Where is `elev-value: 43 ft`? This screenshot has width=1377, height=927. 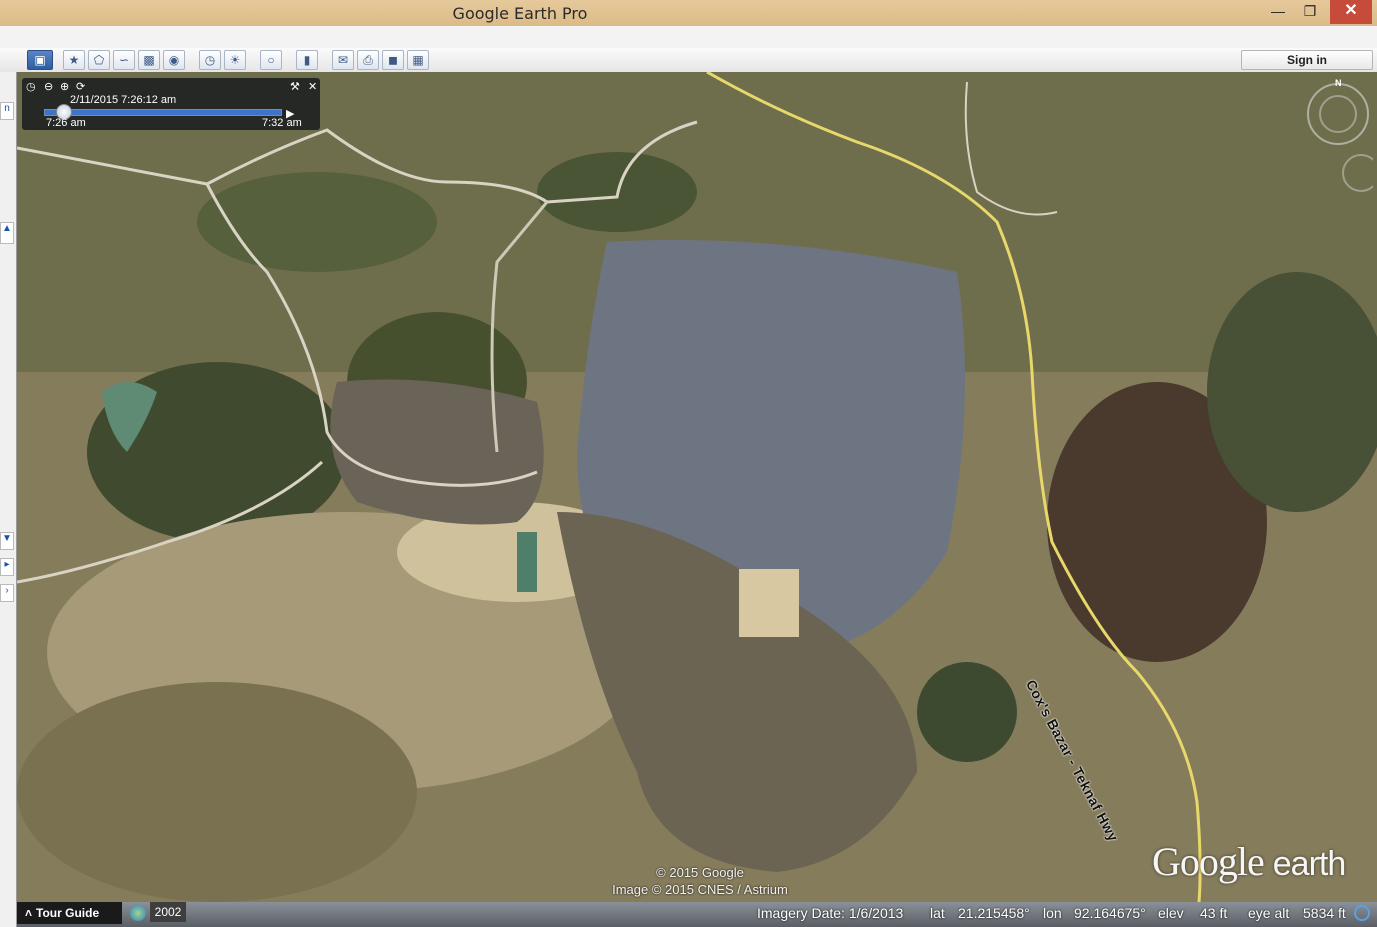
elev-value: 43 ft is located at coordinates (1214, 913).